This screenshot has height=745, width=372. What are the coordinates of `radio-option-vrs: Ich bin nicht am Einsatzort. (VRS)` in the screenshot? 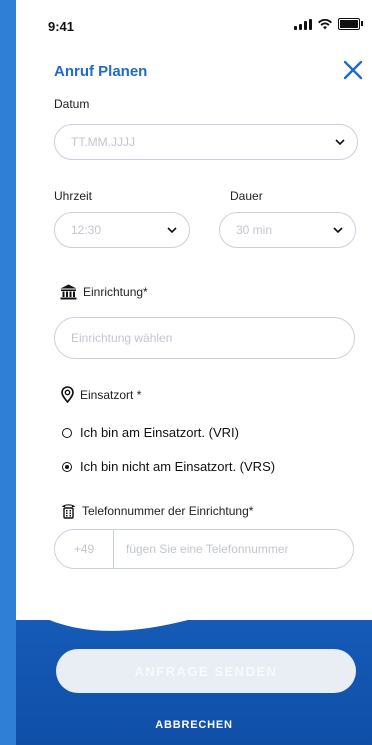 It's located at (168, 466).